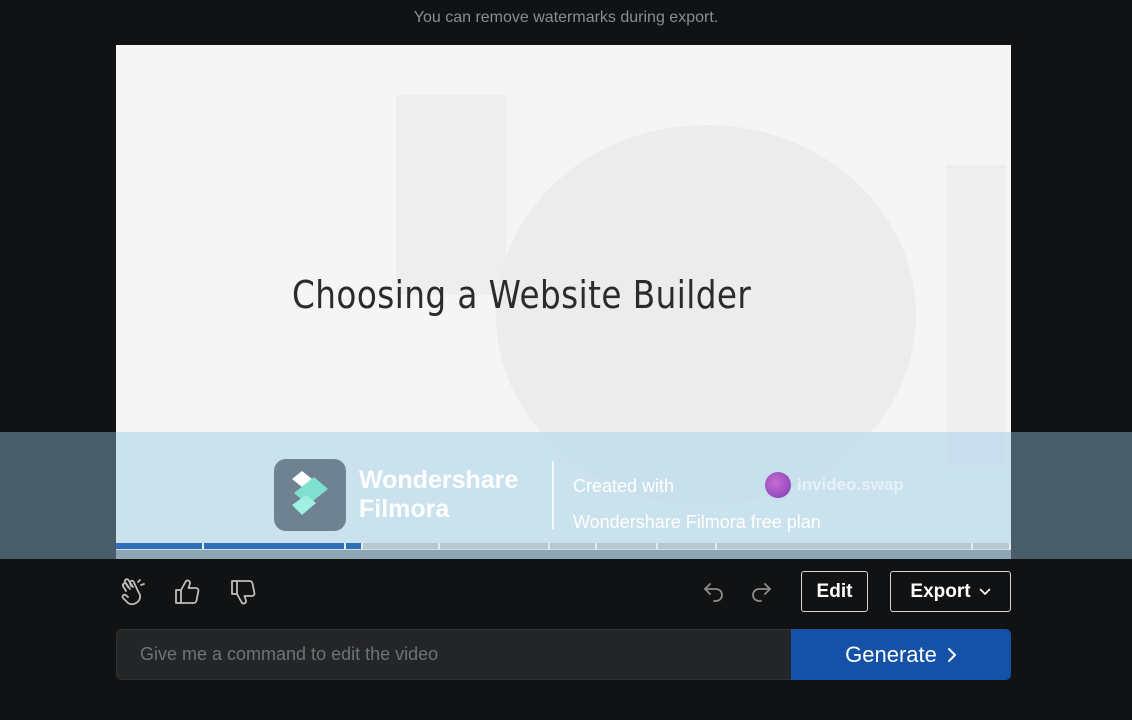  I want to click on edit-button-label: Edit, so click(834, 591).